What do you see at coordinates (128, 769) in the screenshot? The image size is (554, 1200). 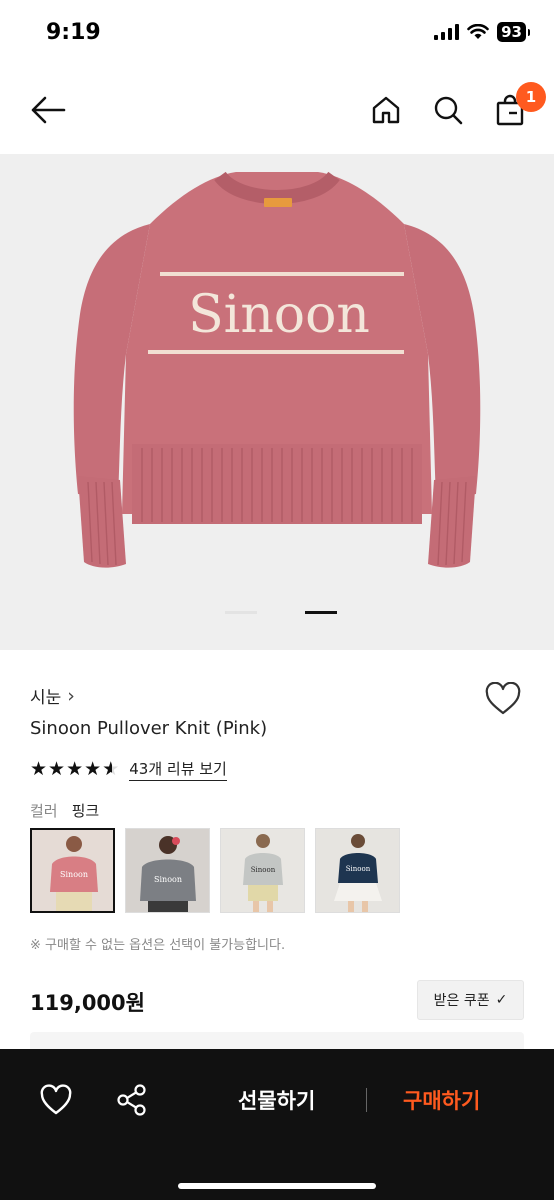 I see `rating-row: ★ ★ ★ ★ ★ ★ 43개 리뷰 보기` at bounding box center [128, 769].